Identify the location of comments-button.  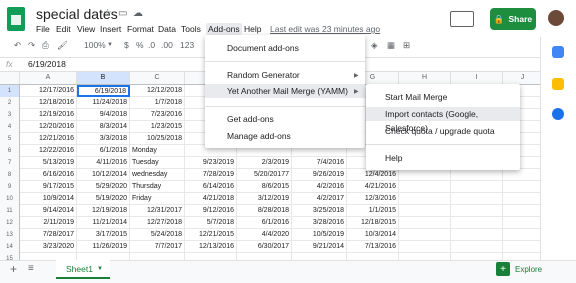
(462, 19).